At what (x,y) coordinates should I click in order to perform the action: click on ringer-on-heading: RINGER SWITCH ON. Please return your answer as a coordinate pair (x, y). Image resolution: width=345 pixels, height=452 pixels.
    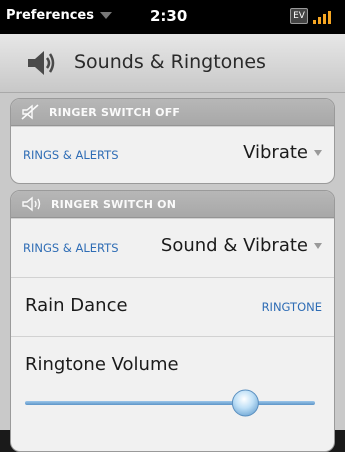
    Looking at the image, I should click on (172, 204).